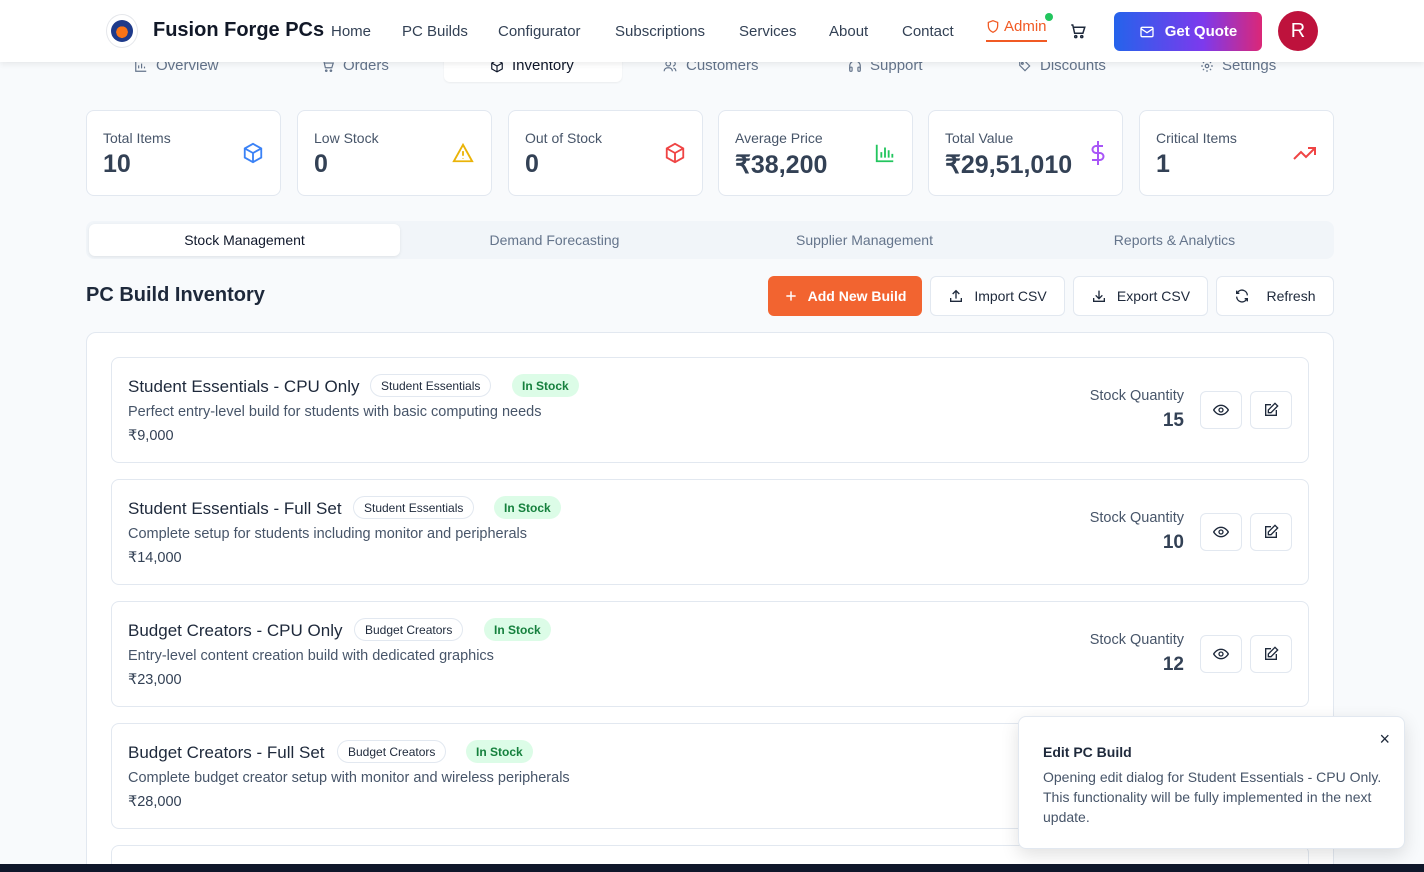 The height and width of the screenshot is (872, 1424). Describe the element at coordinates (564, 138) in the screenshot. I see `stat-label: Out of Stock` at that location.